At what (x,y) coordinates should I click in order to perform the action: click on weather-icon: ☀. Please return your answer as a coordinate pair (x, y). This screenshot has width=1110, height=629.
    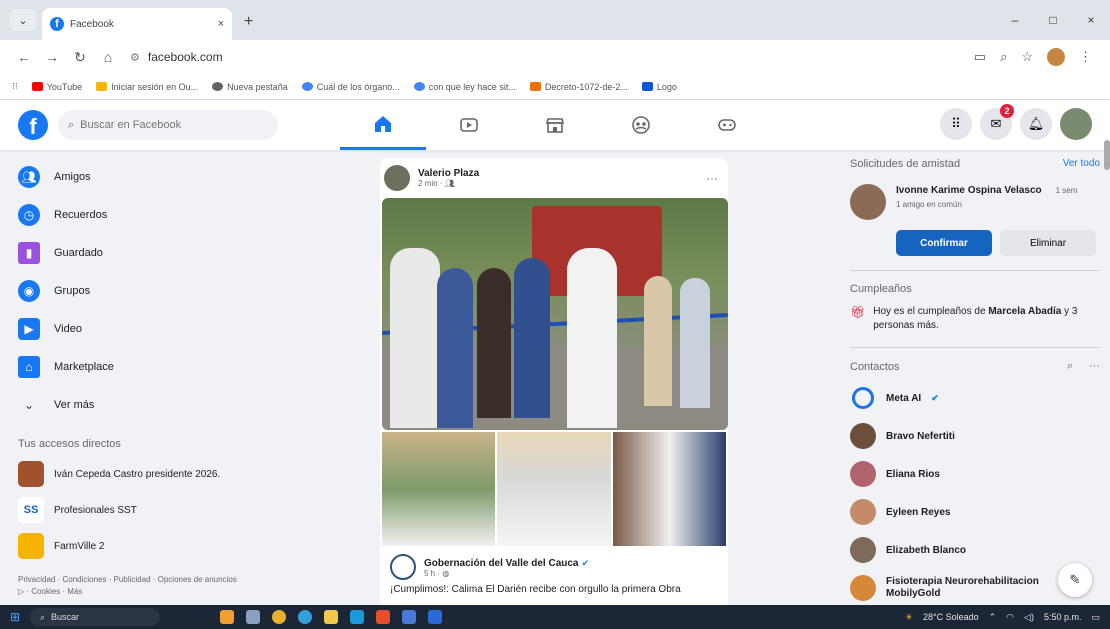
    Looking at the image, I should click on (909, 617).